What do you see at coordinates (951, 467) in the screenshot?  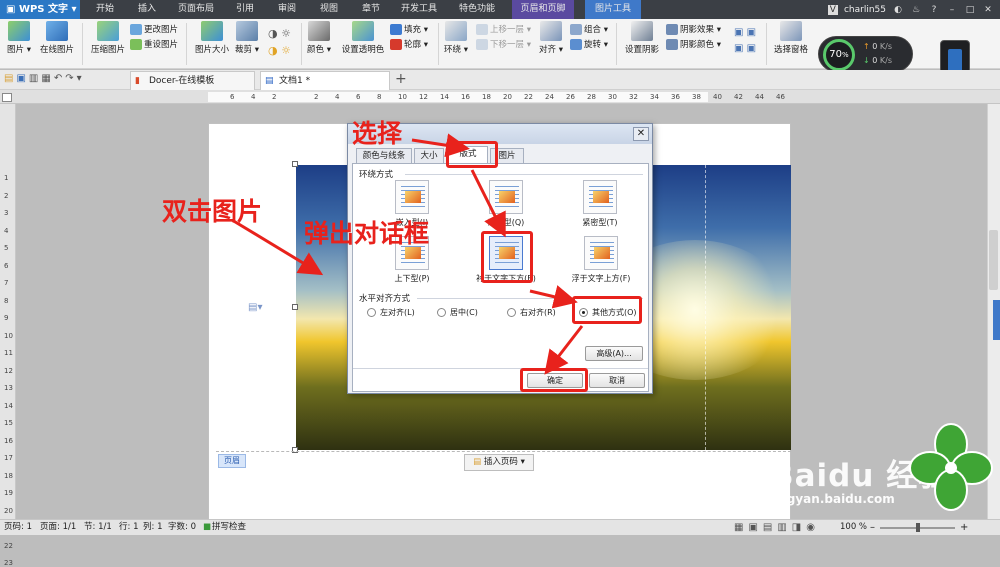 I see `clover-logo-icon` at bounding box center [951, 467].